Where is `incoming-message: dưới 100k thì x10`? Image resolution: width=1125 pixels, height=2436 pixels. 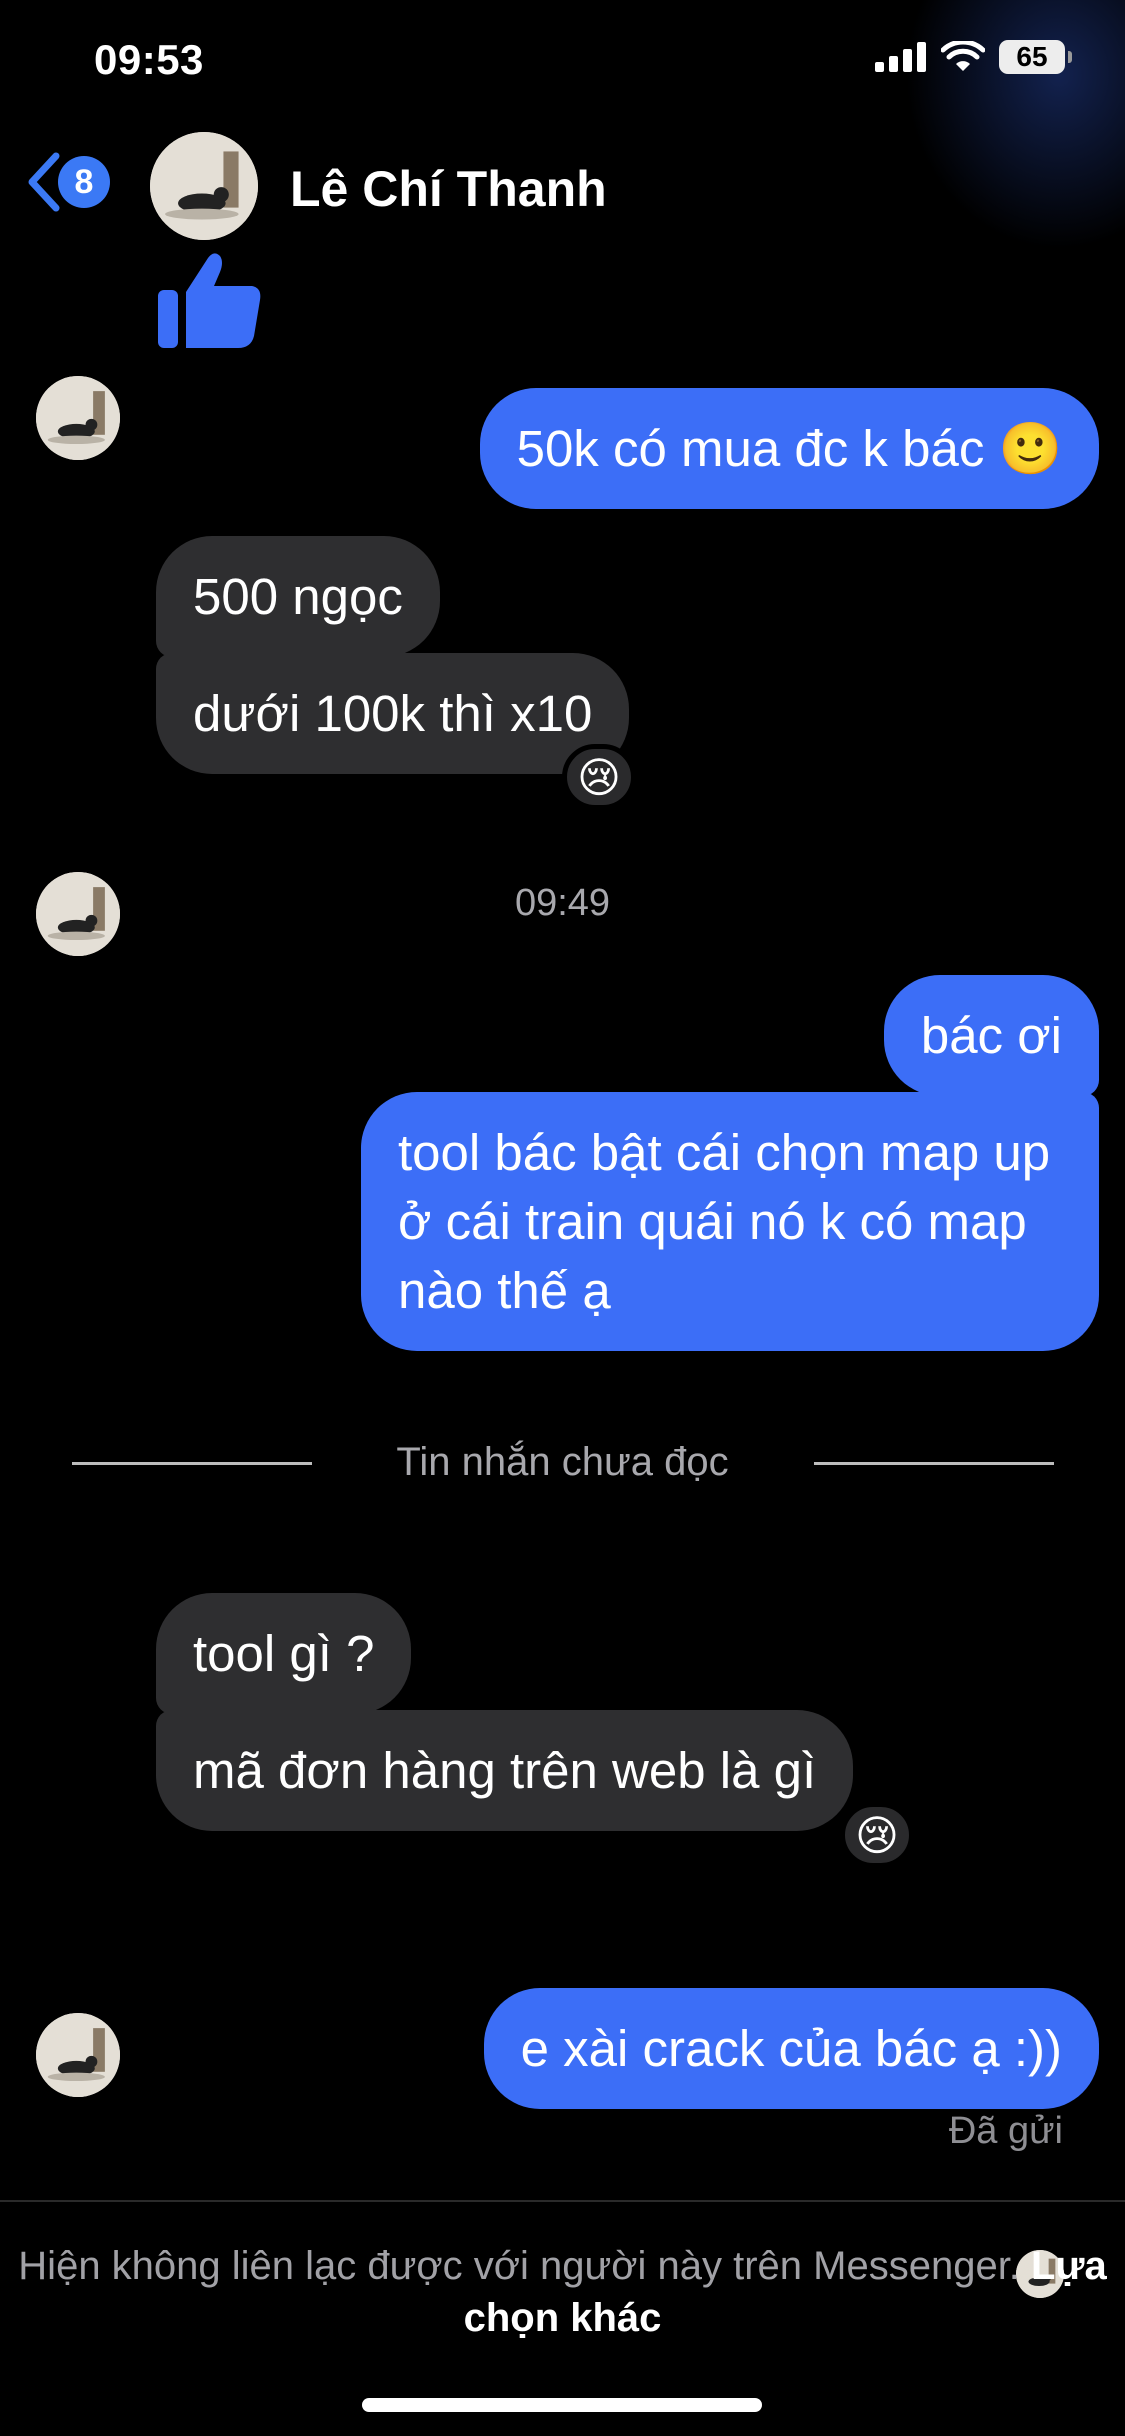
incoming-message: dưới 100k thì x10 is located at coordinates (393, 713).